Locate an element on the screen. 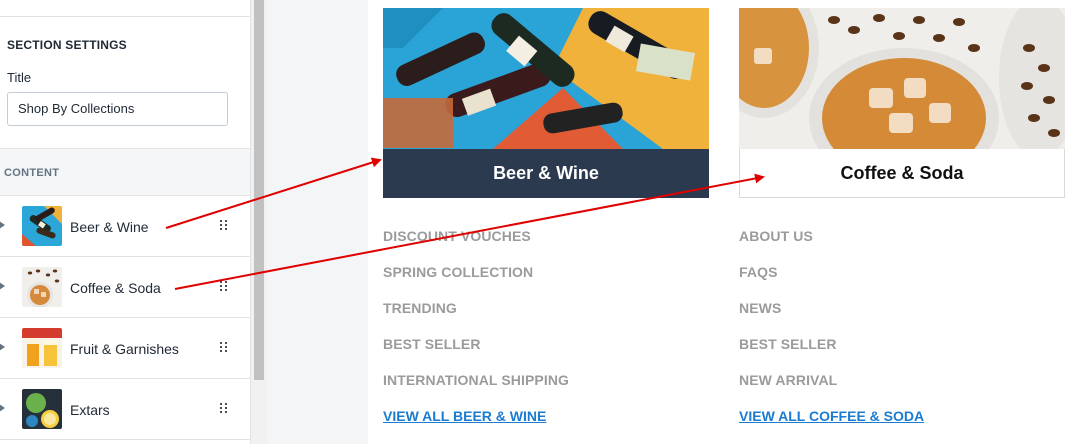 The image size is (1079, 444). collection-caption: Beer & Wine is located at coordinates (546, 173).